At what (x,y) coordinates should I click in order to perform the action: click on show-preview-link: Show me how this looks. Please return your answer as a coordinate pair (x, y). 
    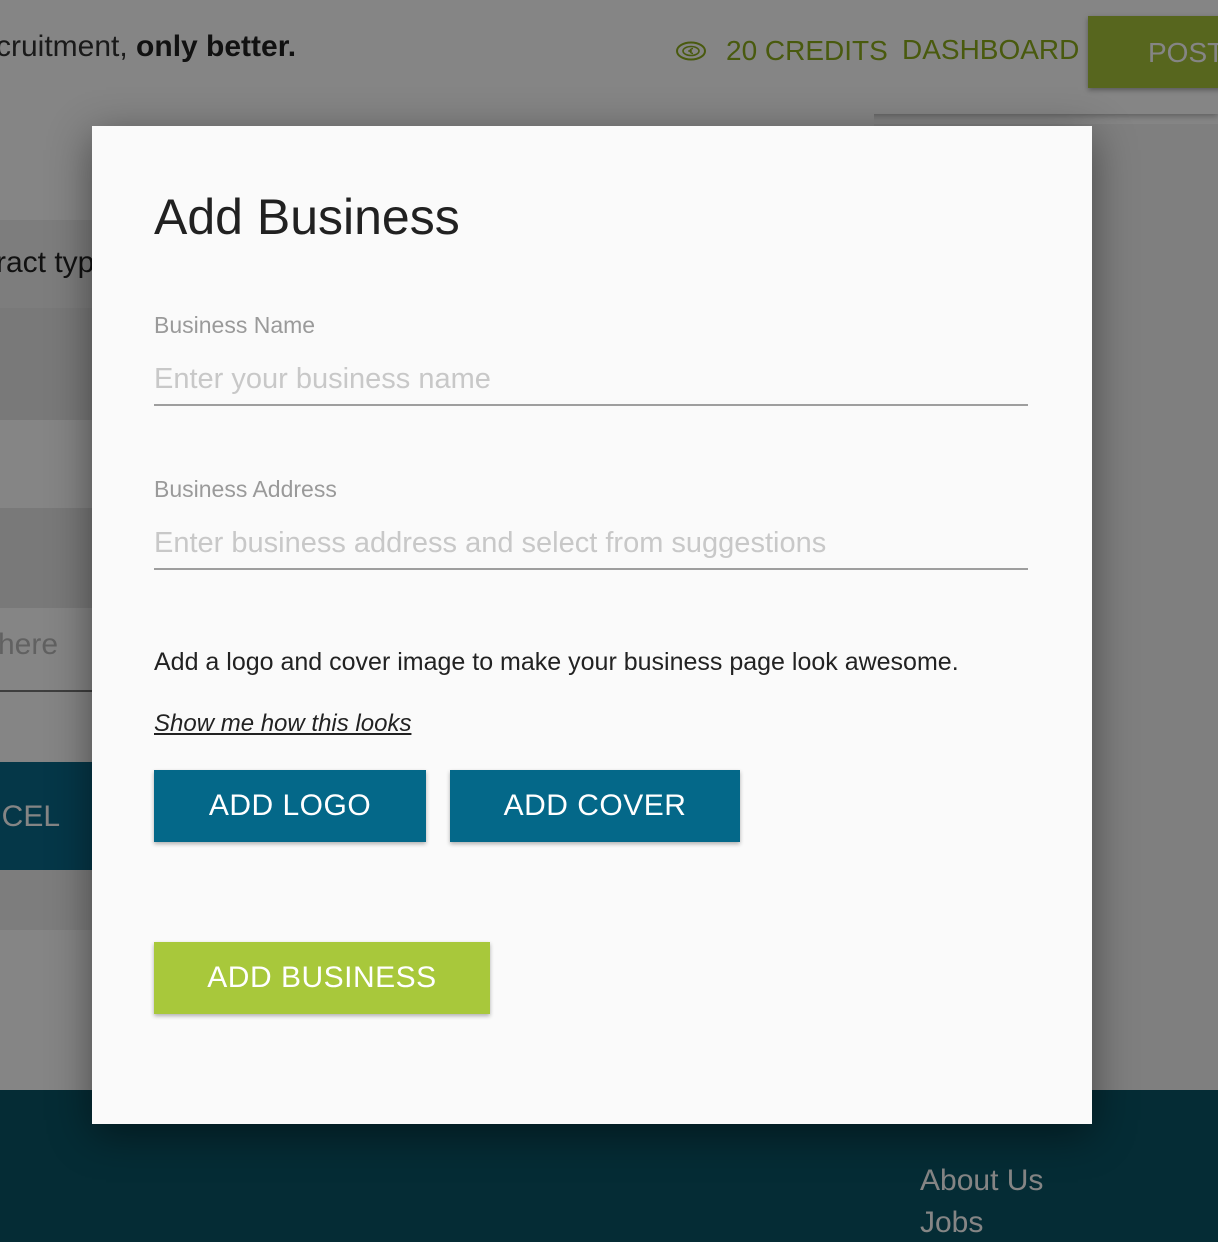
    Looking at the image, I should click on (282, 724).